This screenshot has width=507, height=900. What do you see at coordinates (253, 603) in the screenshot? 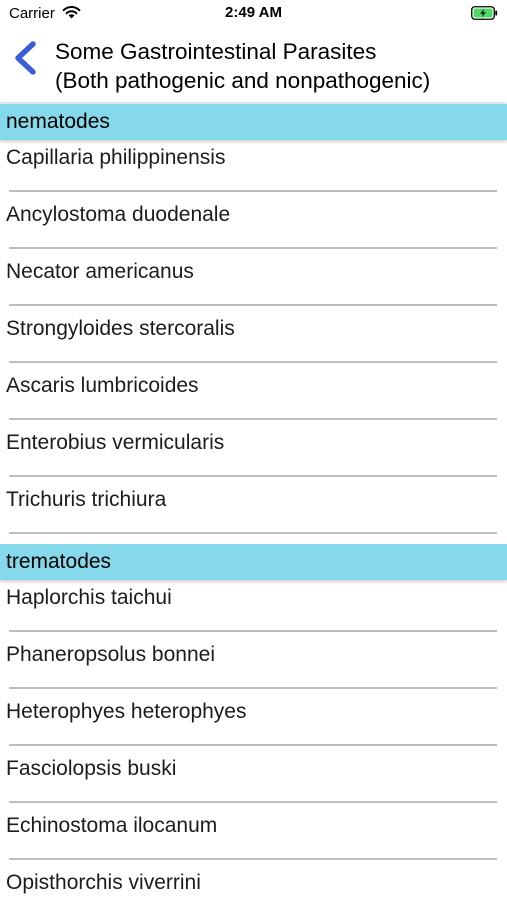
I see `list-item: Haplorchis taichui` at bounding box center [253, 603].